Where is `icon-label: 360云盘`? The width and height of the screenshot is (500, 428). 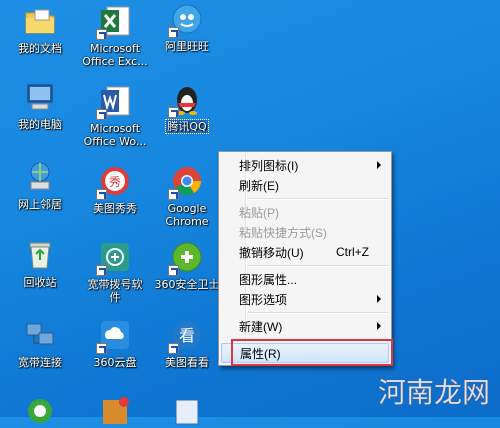 icon-label: 360云盘 is located at coordinates (115, 362).